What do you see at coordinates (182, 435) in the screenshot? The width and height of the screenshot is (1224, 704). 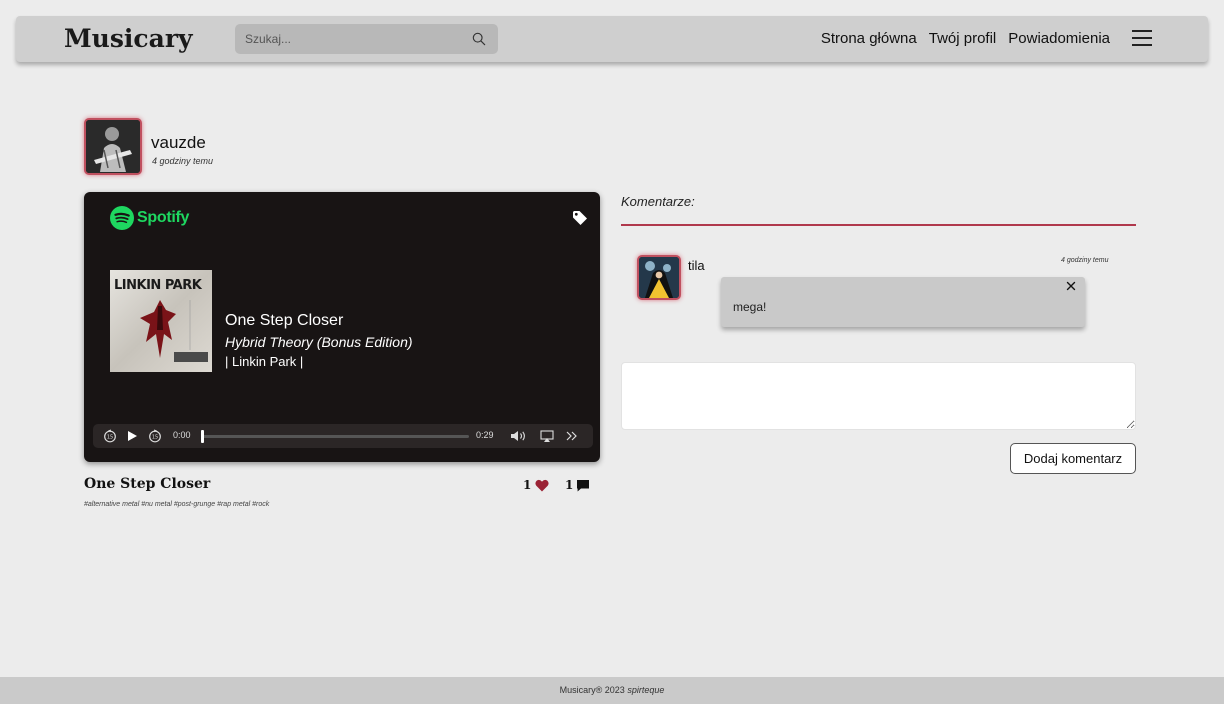 I see `current-time: 0:00` at bounding box center [182, 435].